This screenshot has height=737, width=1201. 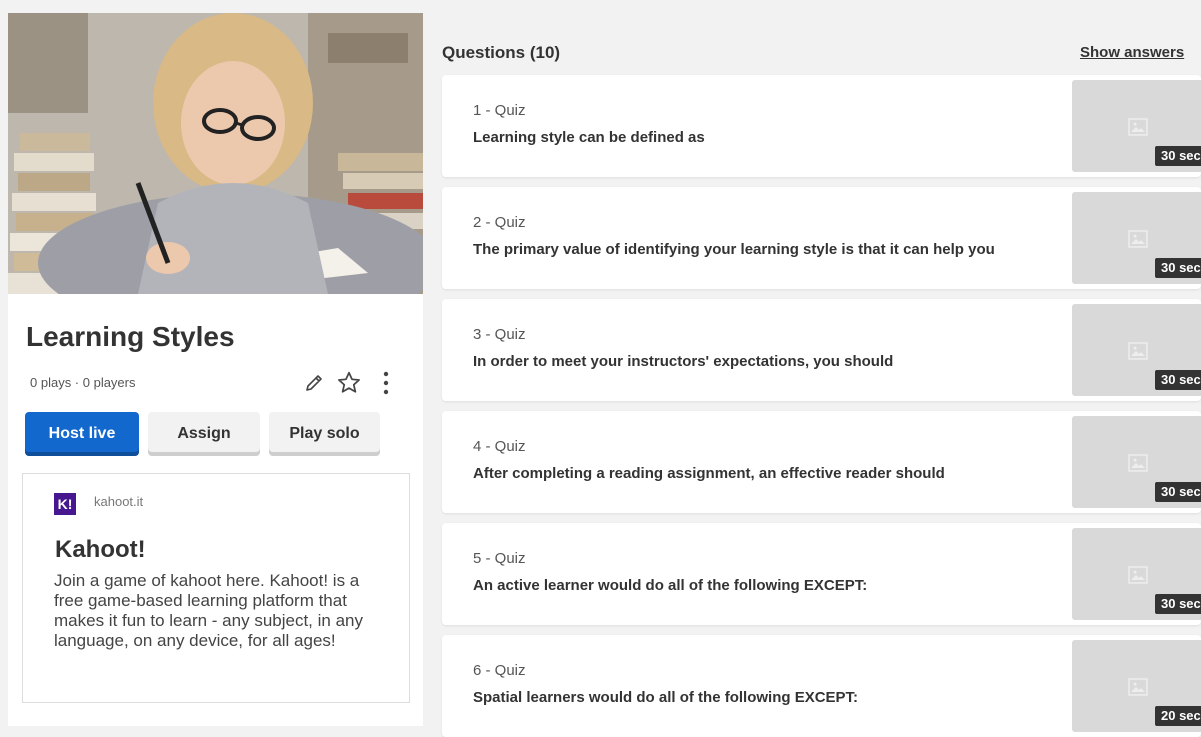 I want to click on favorite-button, so click(x=349, y=385).